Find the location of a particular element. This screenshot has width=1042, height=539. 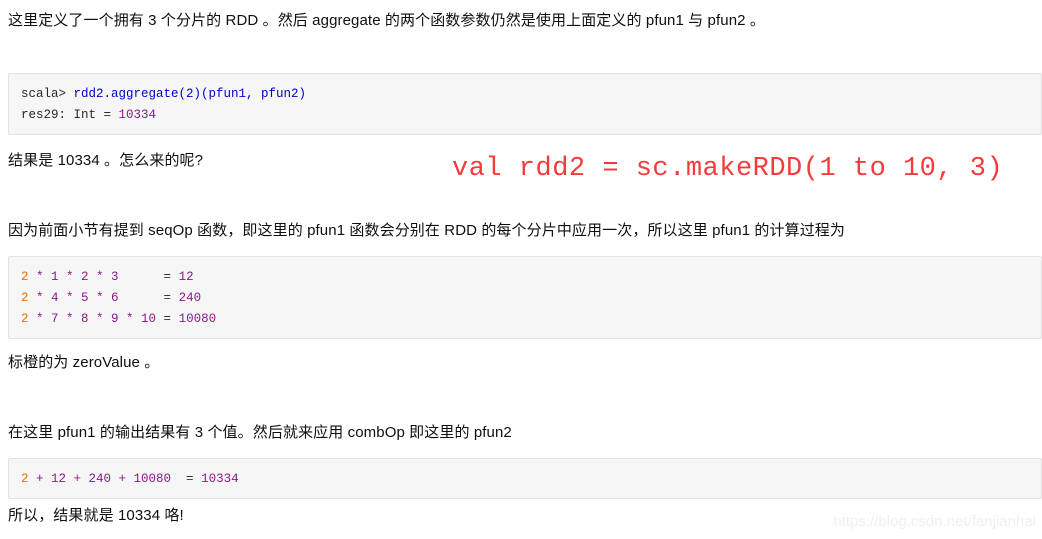

watermark: https://blog.csdn.net/fanjianhai is located at coordinates (934, 521).